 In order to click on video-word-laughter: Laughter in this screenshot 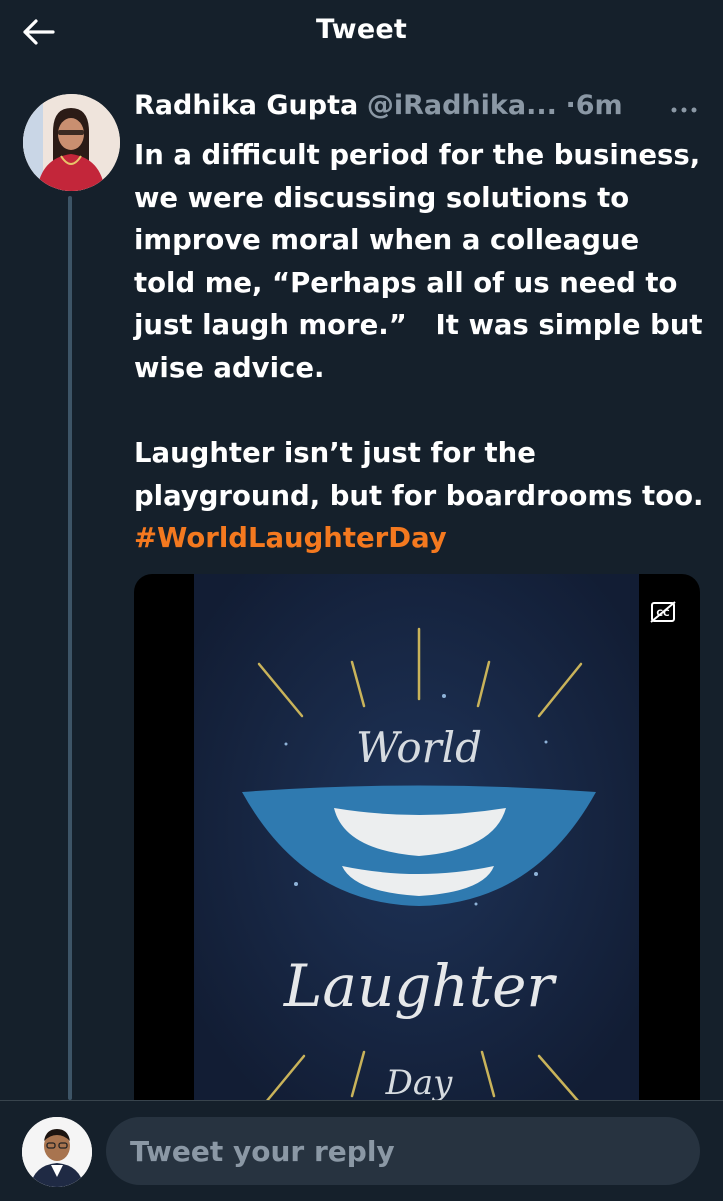, I will do `click(420, 986)`.